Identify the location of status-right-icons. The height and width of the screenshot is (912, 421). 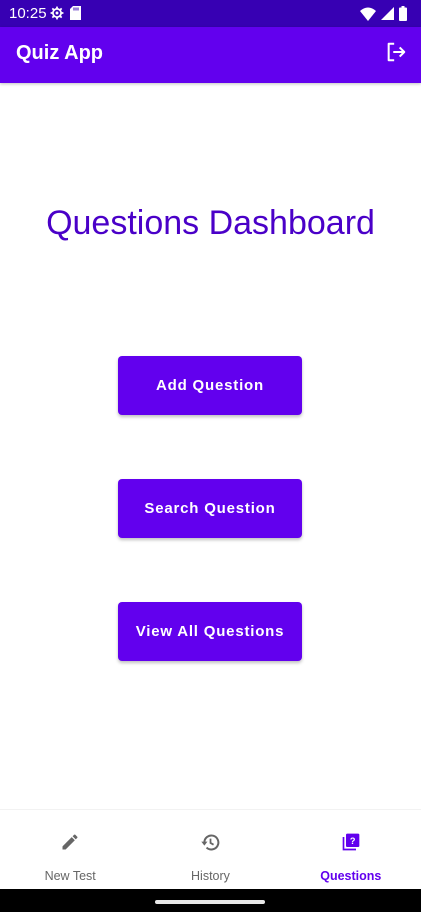
(383, 16).